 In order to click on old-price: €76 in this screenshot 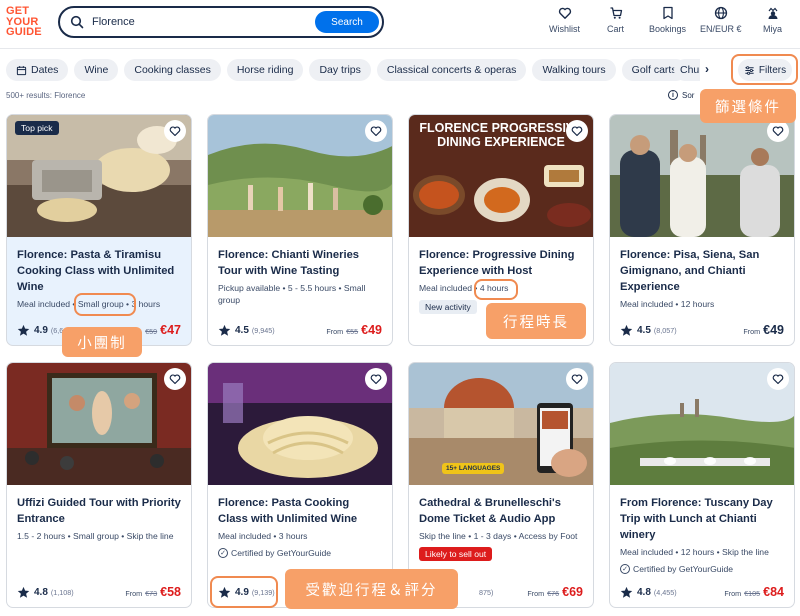, I will do `click(553, 593)`.